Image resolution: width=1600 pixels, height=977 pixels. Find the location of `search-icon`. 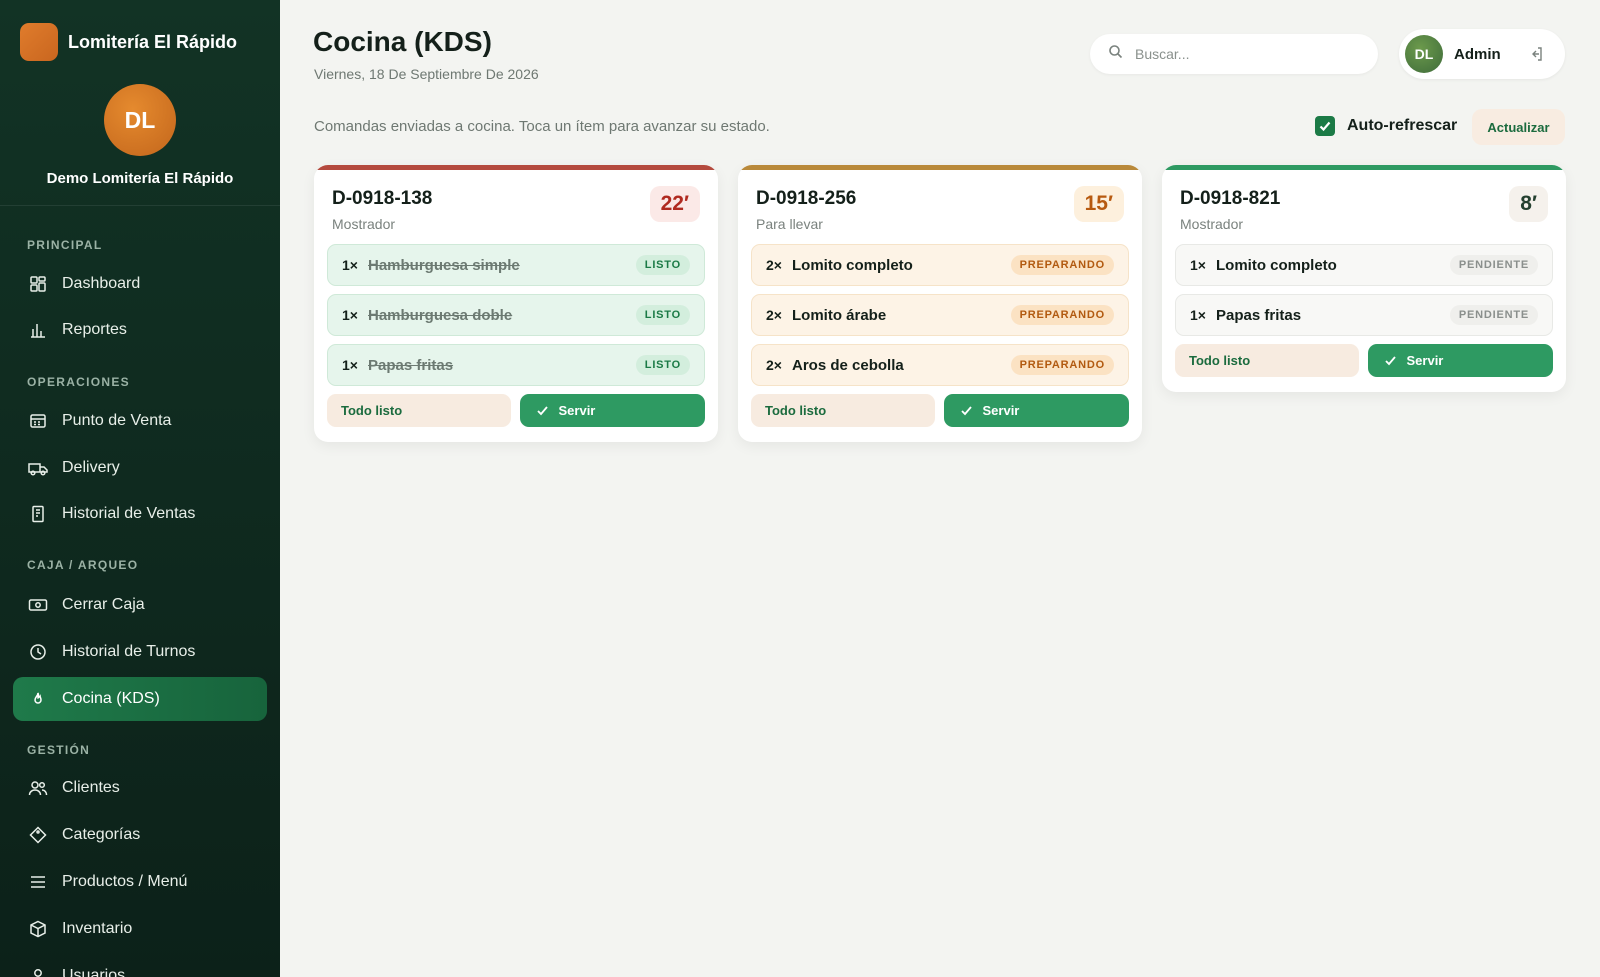

search-icon is located at coordinates (1115, 54).